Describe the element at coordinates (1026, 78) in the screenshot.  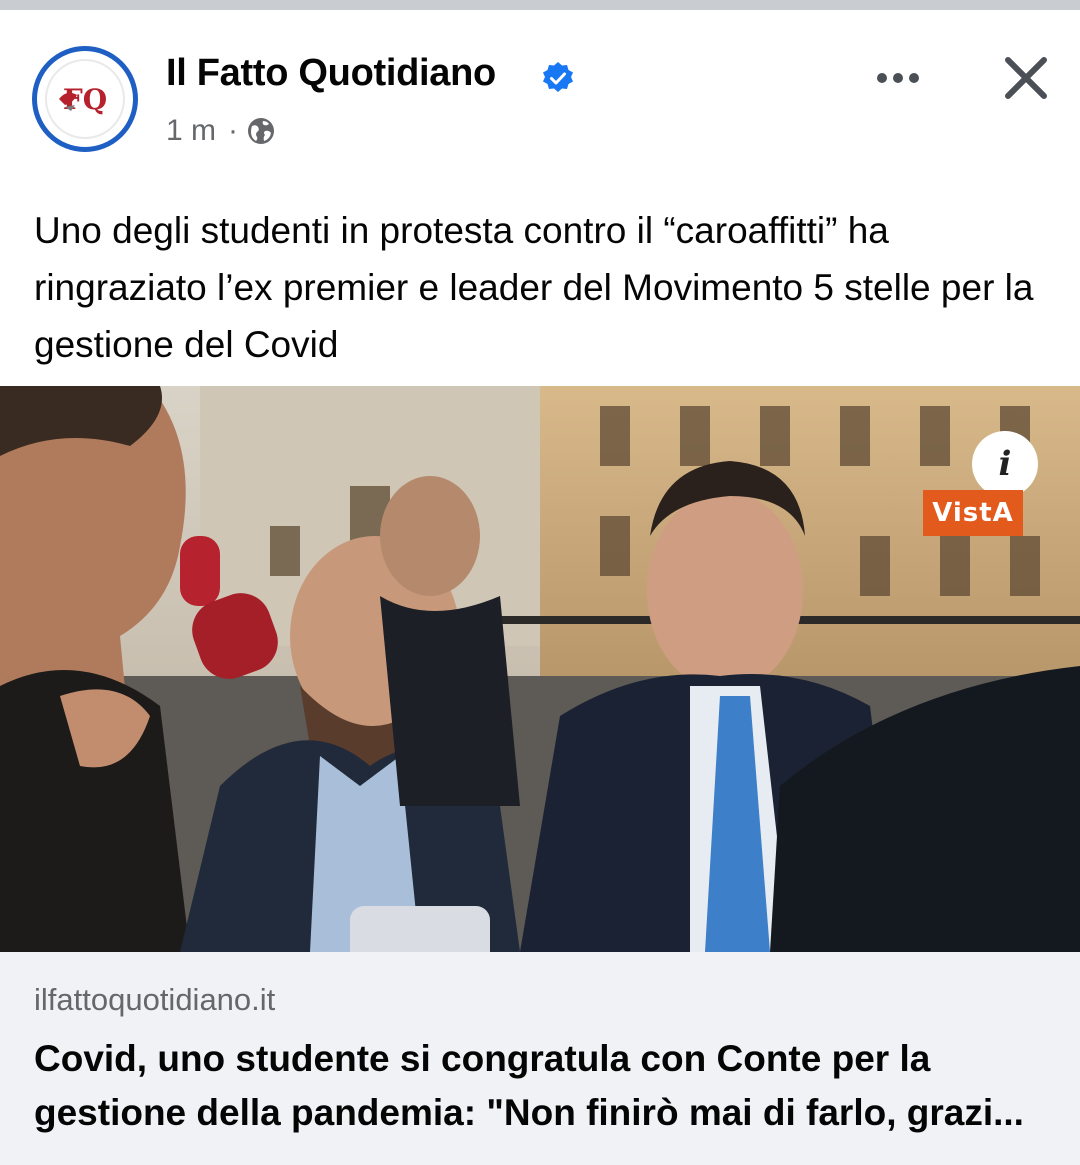
I see `close-icon` at that location.